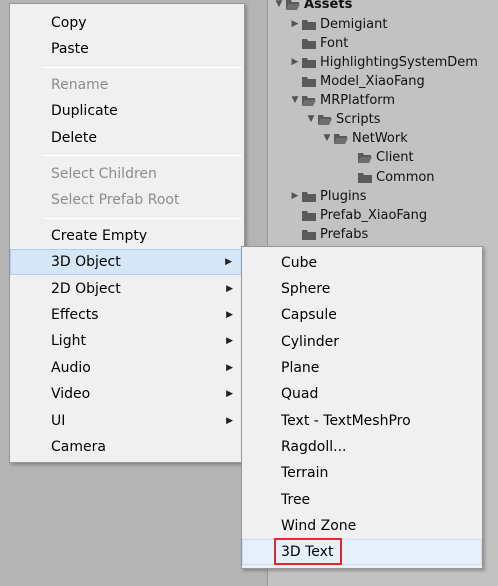 This screenshot has width=498, height=586. I want to click on tree-row-common: Common, so click(396, 177).